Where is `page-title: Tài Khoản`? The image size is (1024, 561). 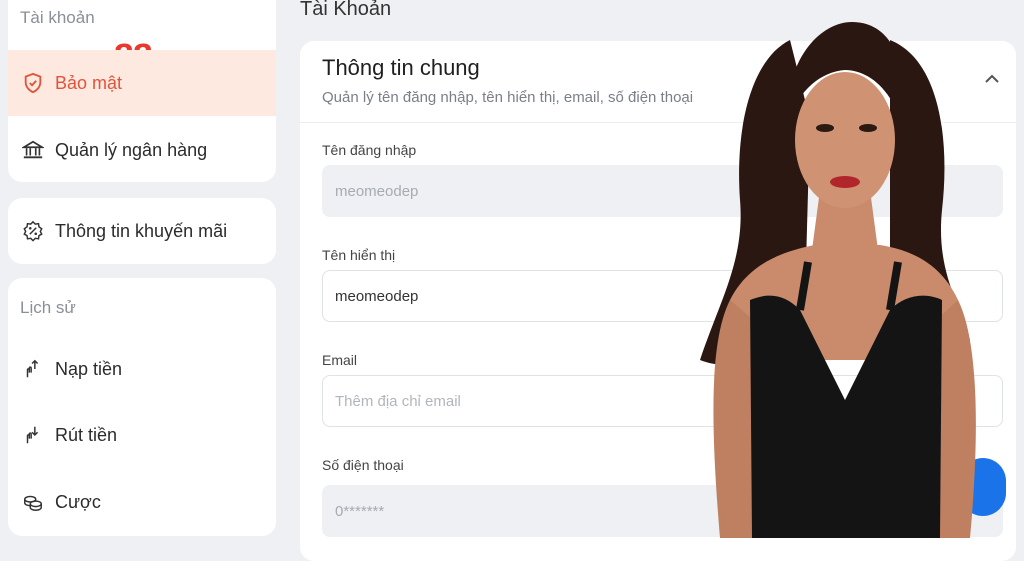
page-title: Tài Khoản is located at coordinates (346, 10).